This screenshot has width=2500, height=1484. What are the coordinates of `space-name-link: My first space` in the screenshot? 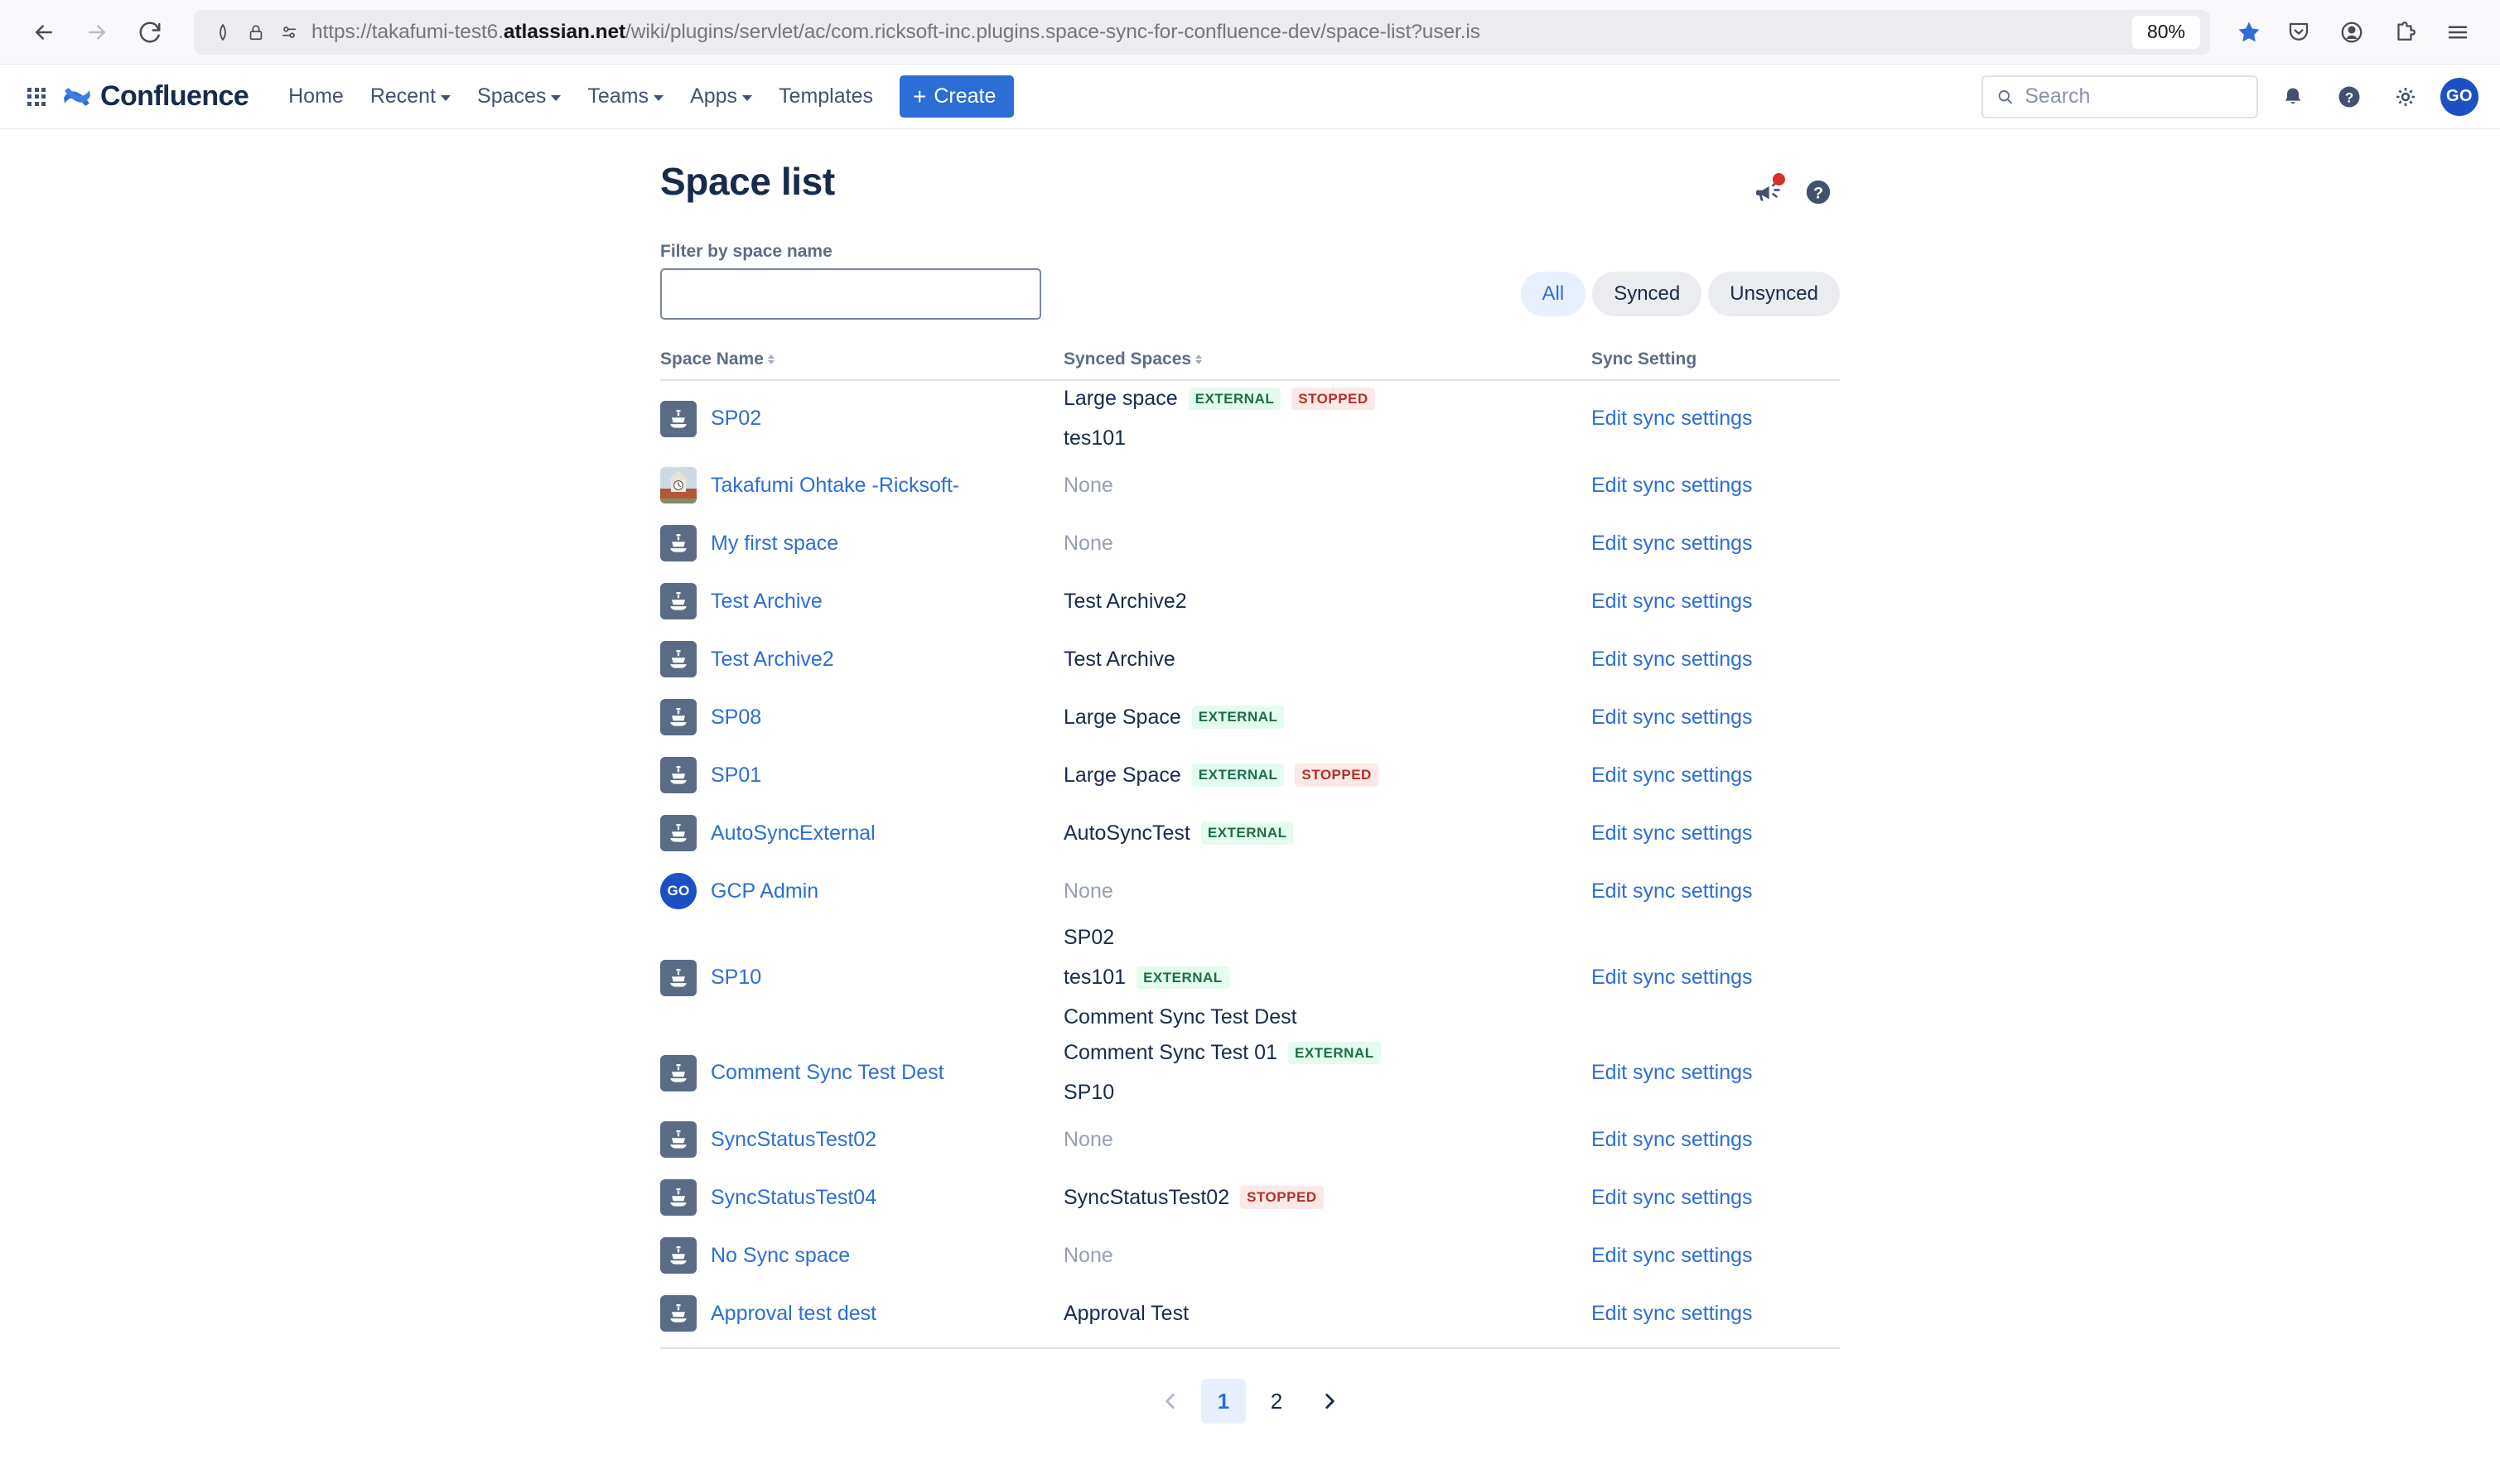 It's located at (774, 544).